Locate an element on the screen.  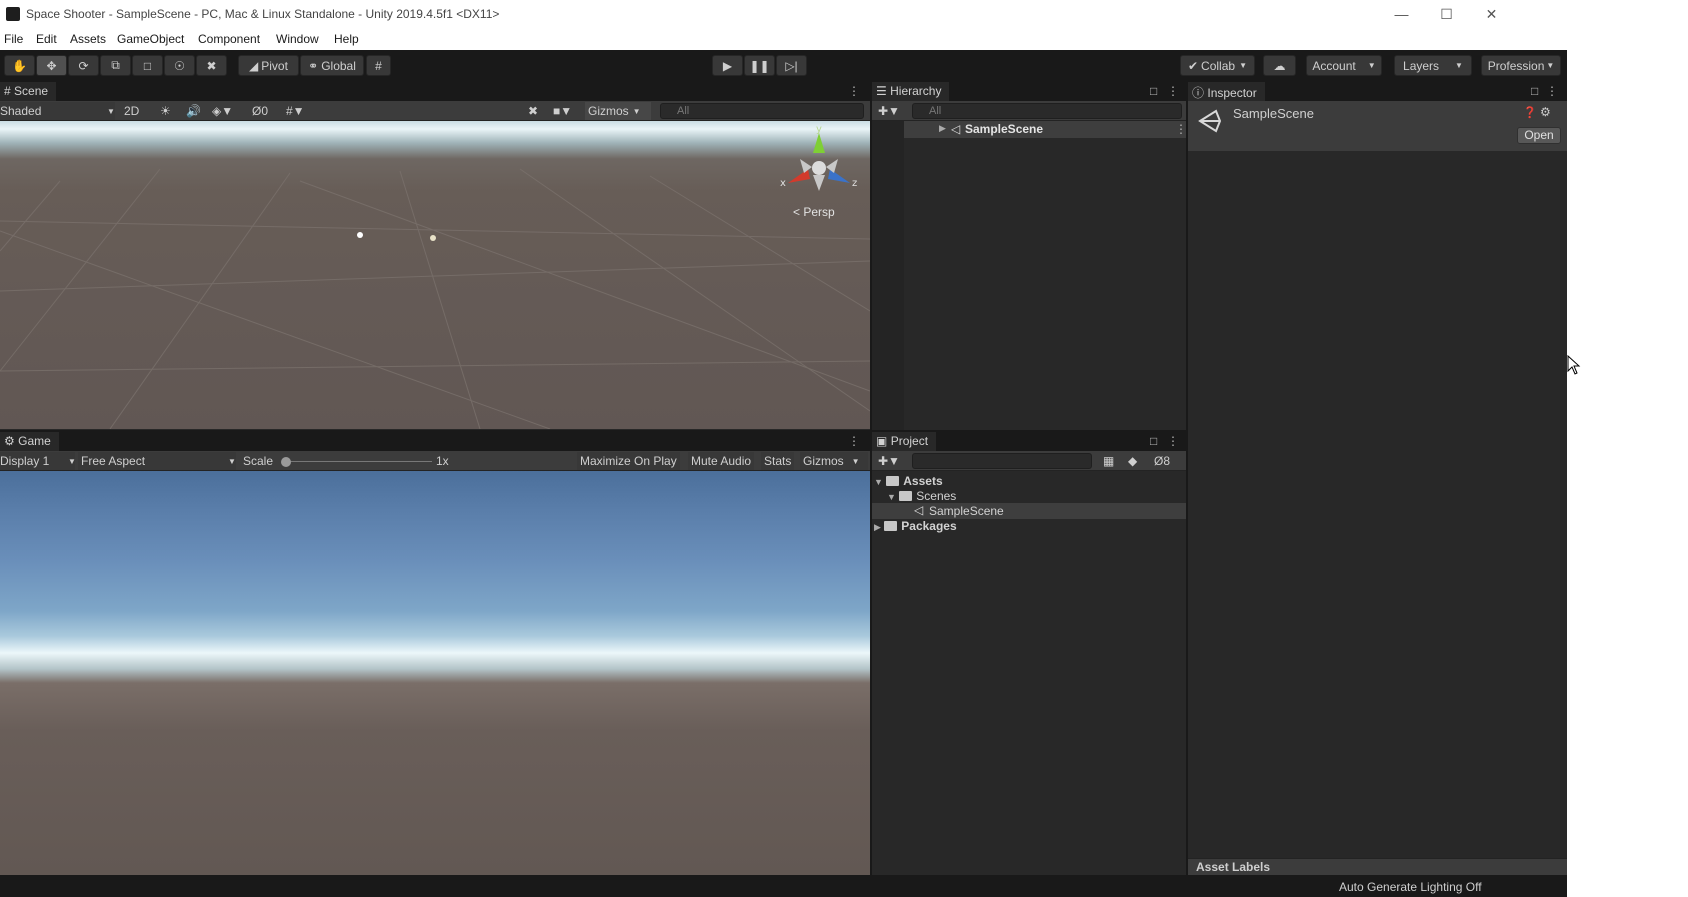
game-gizmos-dropdown: Gizmos ▼ is located at coordinates (834, 461).